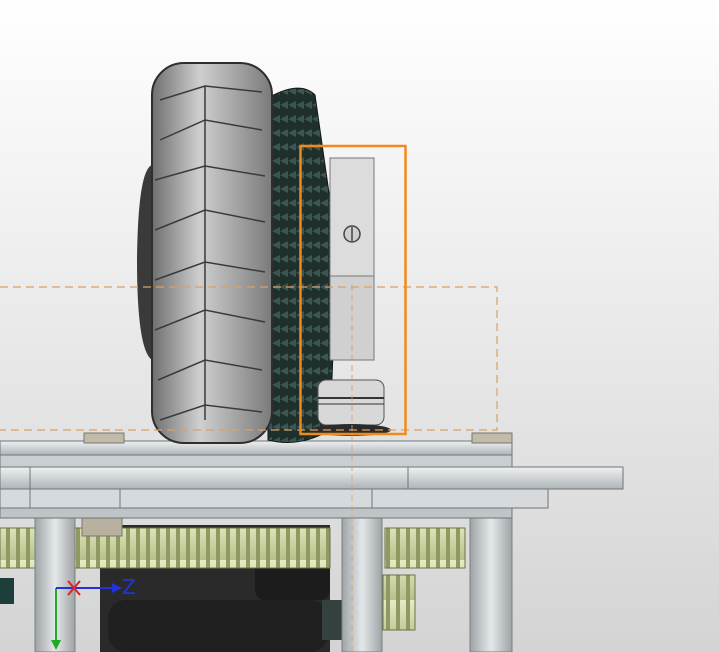  Describe the element at coordinates (351, 407) in the screenshot. I see `caster-roller` at that location.